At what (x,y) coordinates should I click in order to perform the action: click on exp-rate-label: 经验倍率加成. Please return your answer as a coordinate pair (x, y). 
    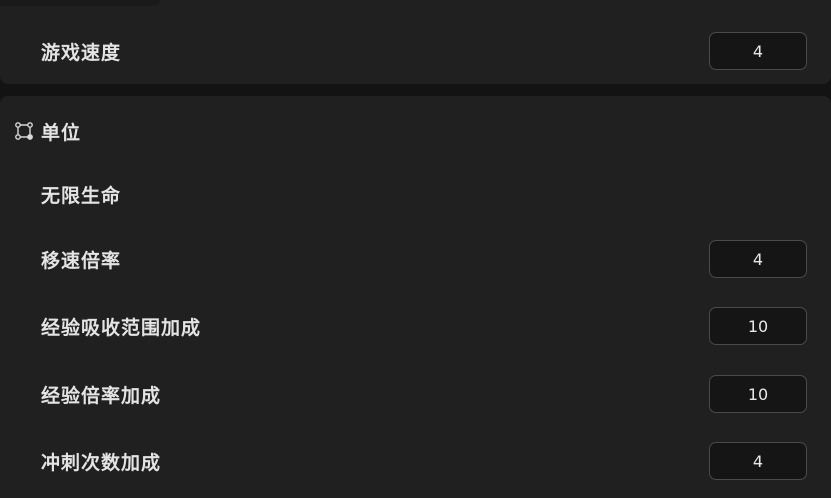
    Looking at the image, I should click on (101, 395).